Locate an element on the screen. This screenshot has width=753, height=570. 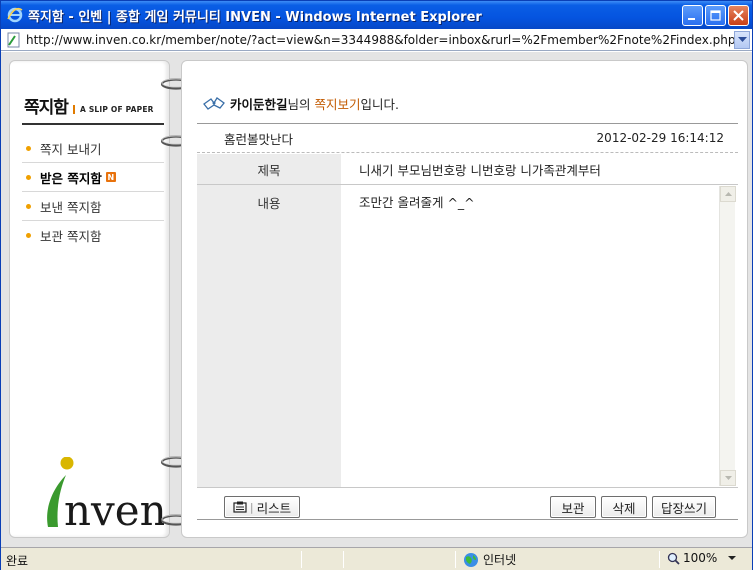
title-row: 제목 니새기 부모님번호랑 니번호랑 니가족관계부터 is located at coordinates (467, 169).